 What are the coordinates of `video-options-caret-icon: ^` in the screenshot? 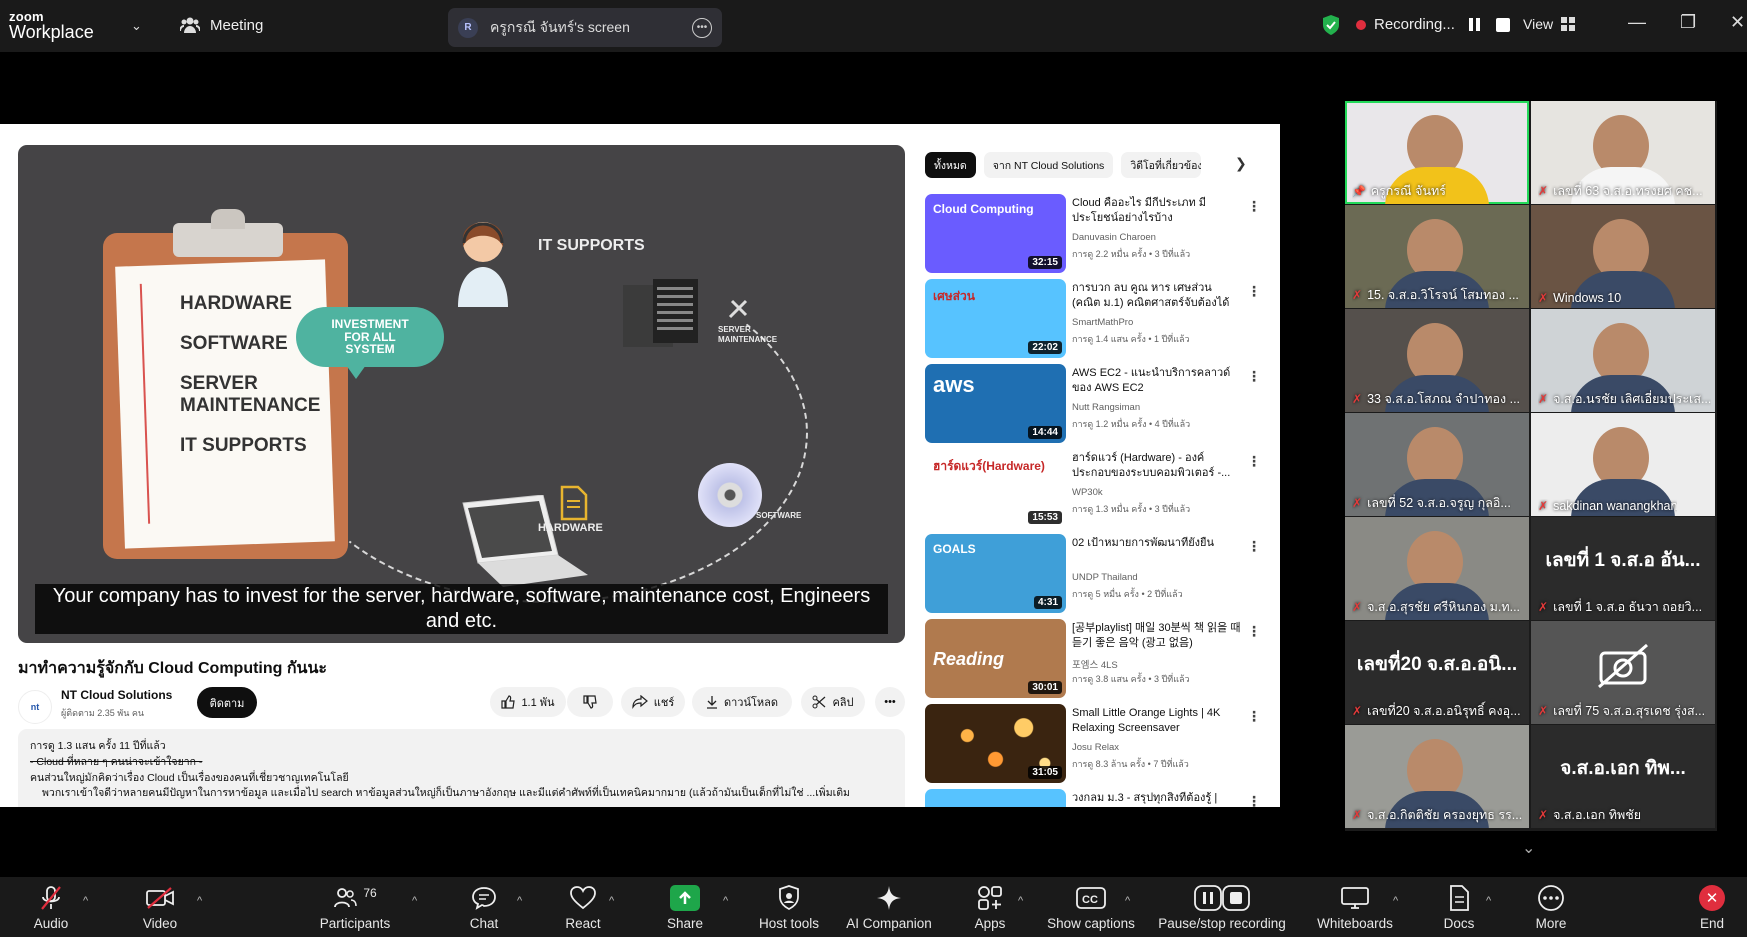 It's located at (199, 901).